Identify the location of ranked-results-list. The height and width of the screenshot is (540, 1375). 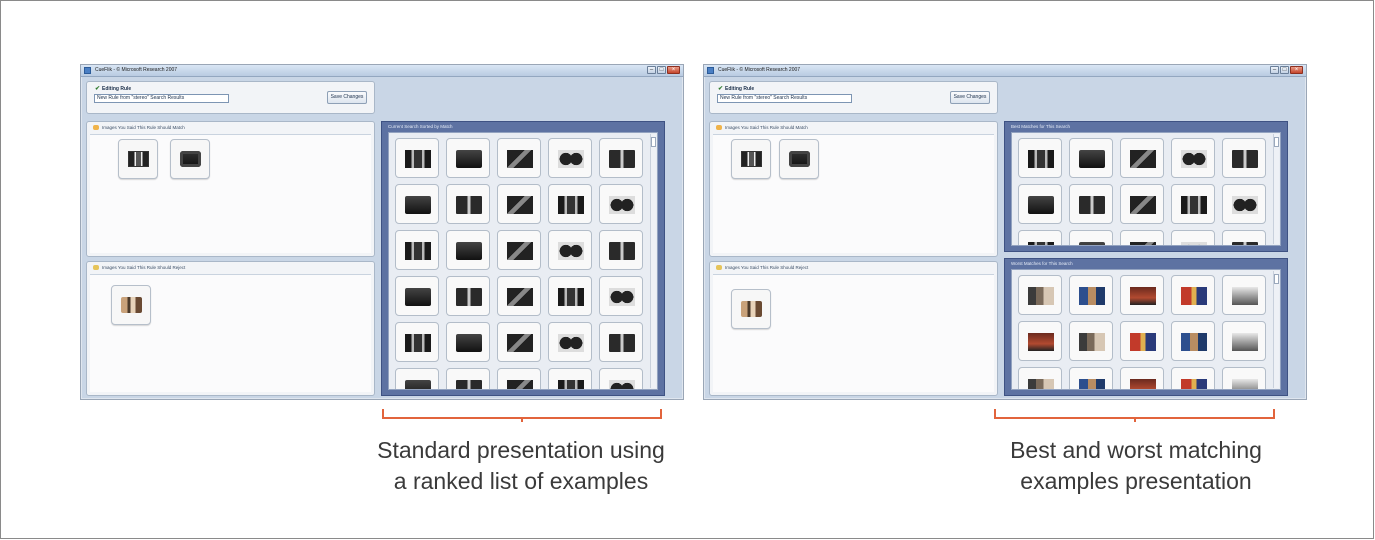
(523, 261).